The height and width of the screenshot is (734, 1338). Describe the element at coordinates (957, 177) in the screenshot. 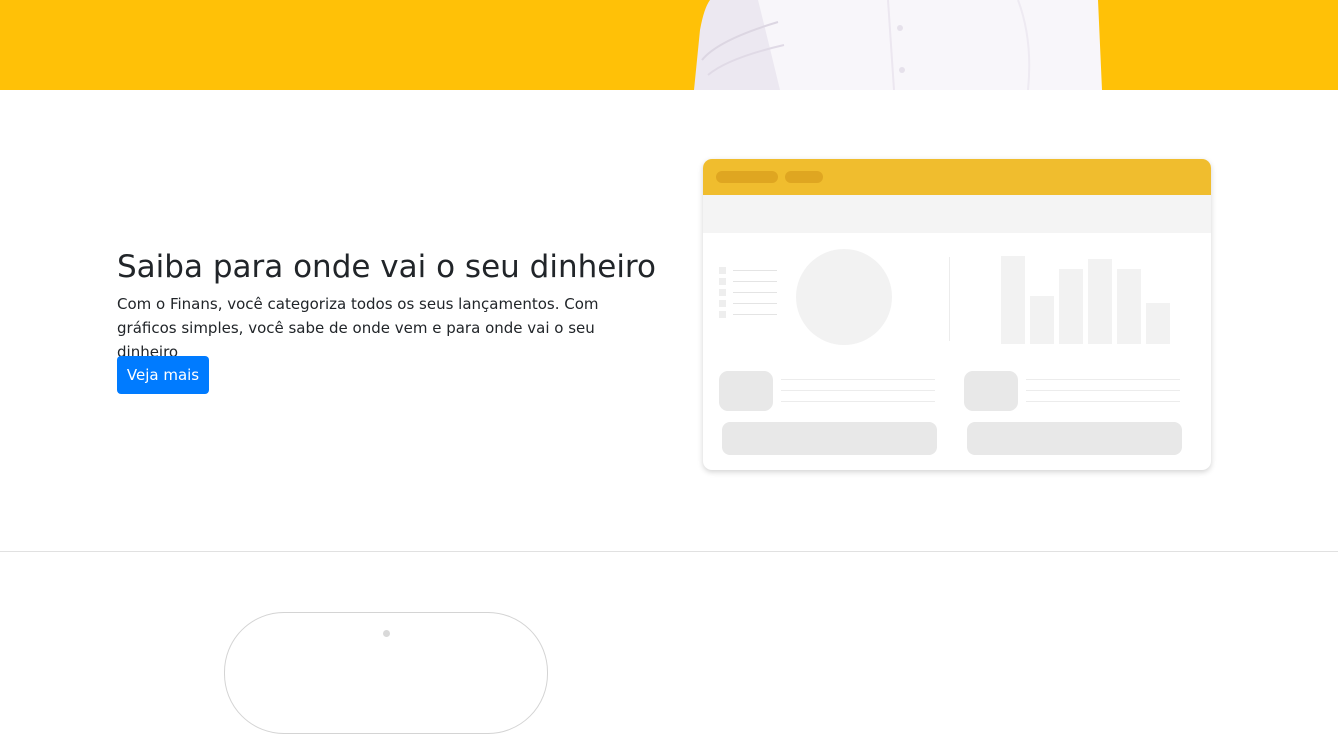

I see `mockup-header-bar` at that location.